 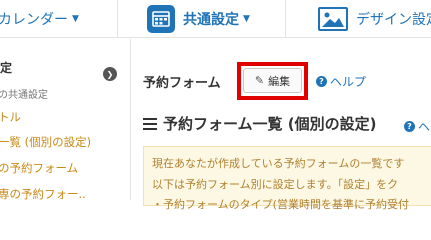 I want to click on help-label: ヘルプ, so click(x=348, y=82).